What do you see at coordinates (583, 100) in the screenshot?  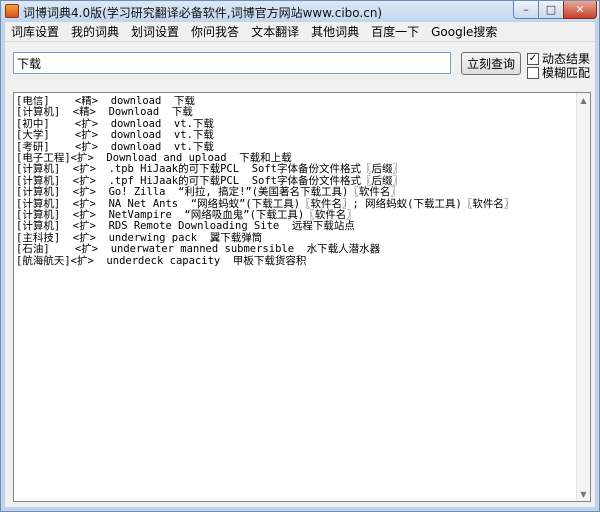 I see `scroll-up-icon: ▲` at bounding box center [583, 100].